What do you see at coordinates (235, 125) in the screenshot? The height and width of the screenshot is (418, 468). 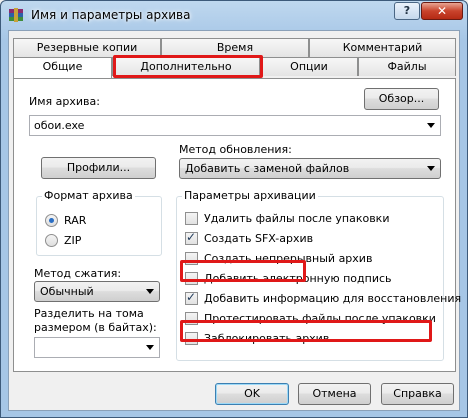 I see `archive-name-input: обои.exe` at bounding box center [235, 125].